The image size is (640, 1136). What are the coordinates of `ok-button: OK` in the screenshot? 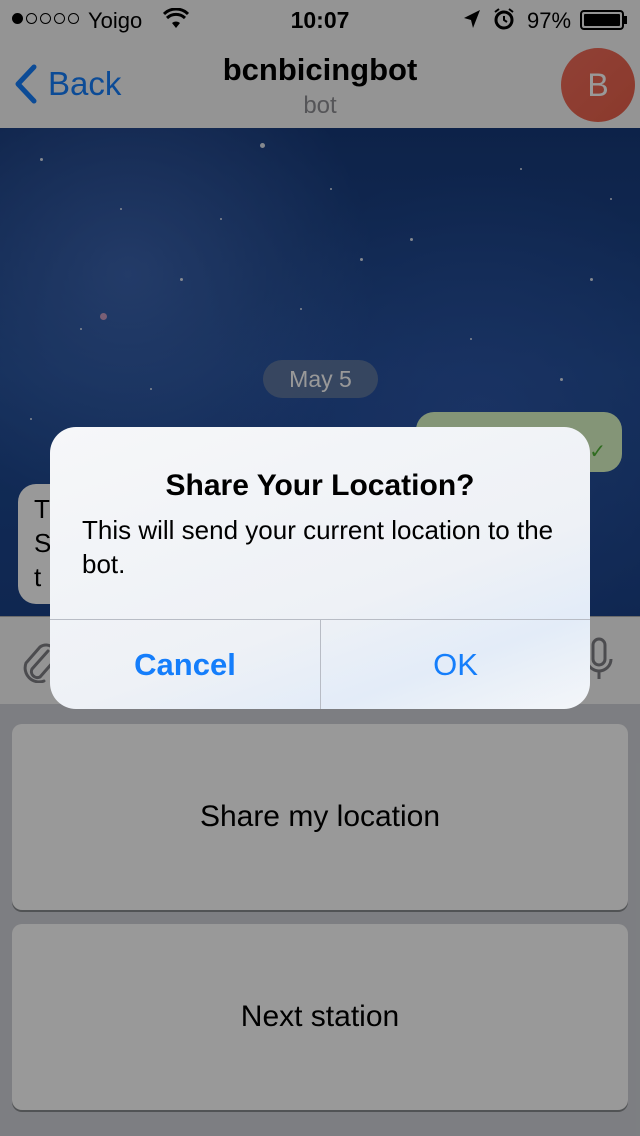 It's located at (455, 664).